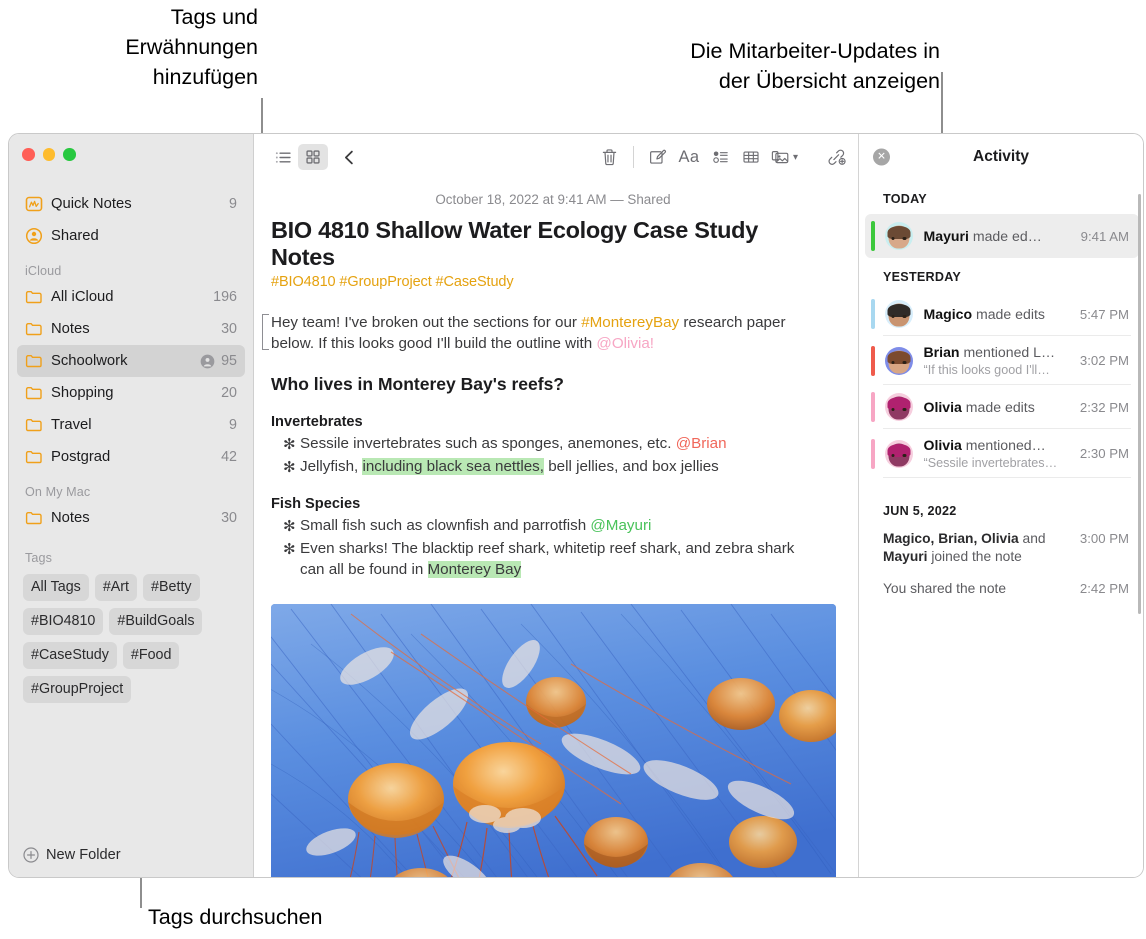  What do you see at coordinates (1104, 407) in the screenshot?
I see `activity-time: 2:32 PM` at bounding box center [1104, 407].